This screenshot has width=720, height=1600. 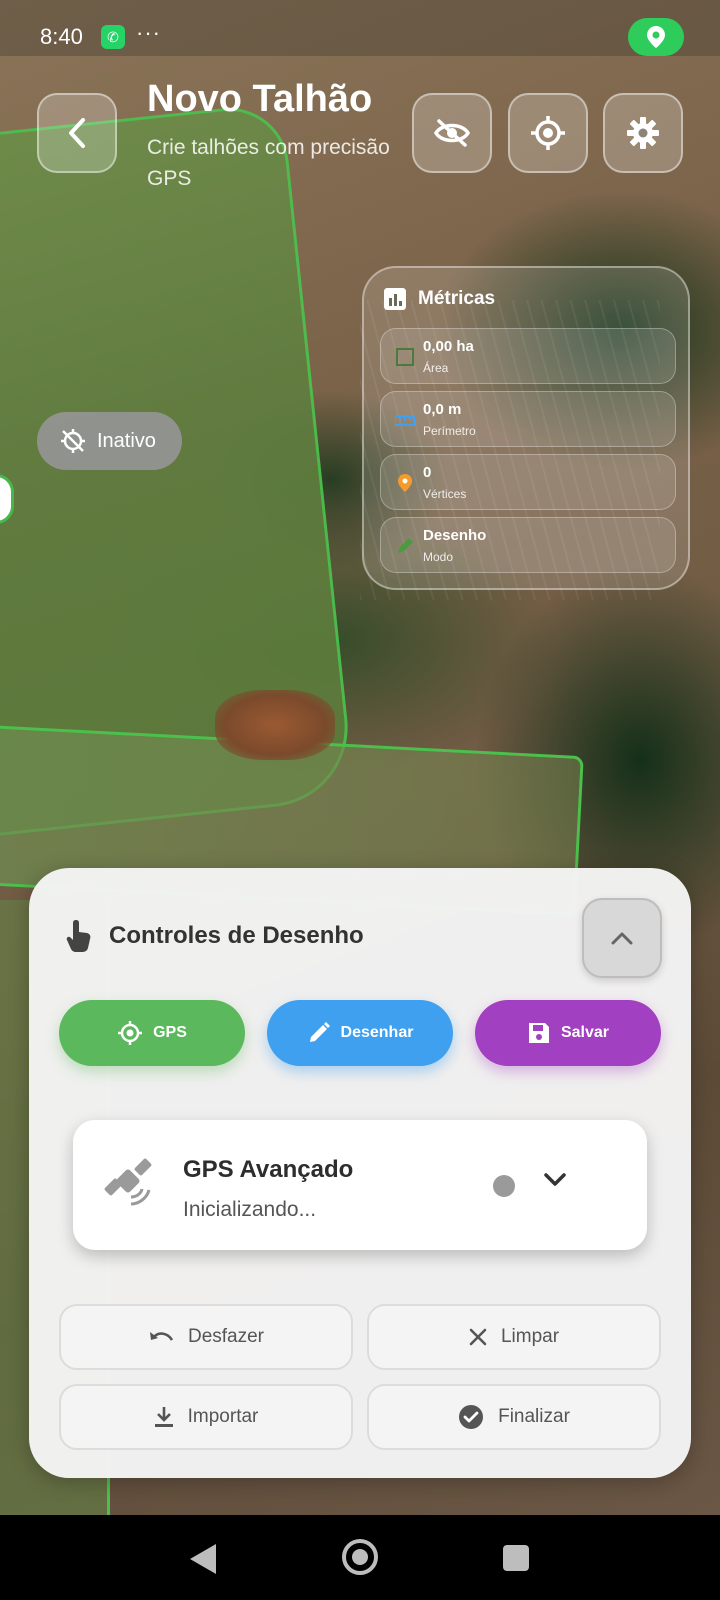 What do you see at coordinates (445, 494) in the screenshot?
I see `metric-vertices-label: Vértices` at bounding box center [445, 494].